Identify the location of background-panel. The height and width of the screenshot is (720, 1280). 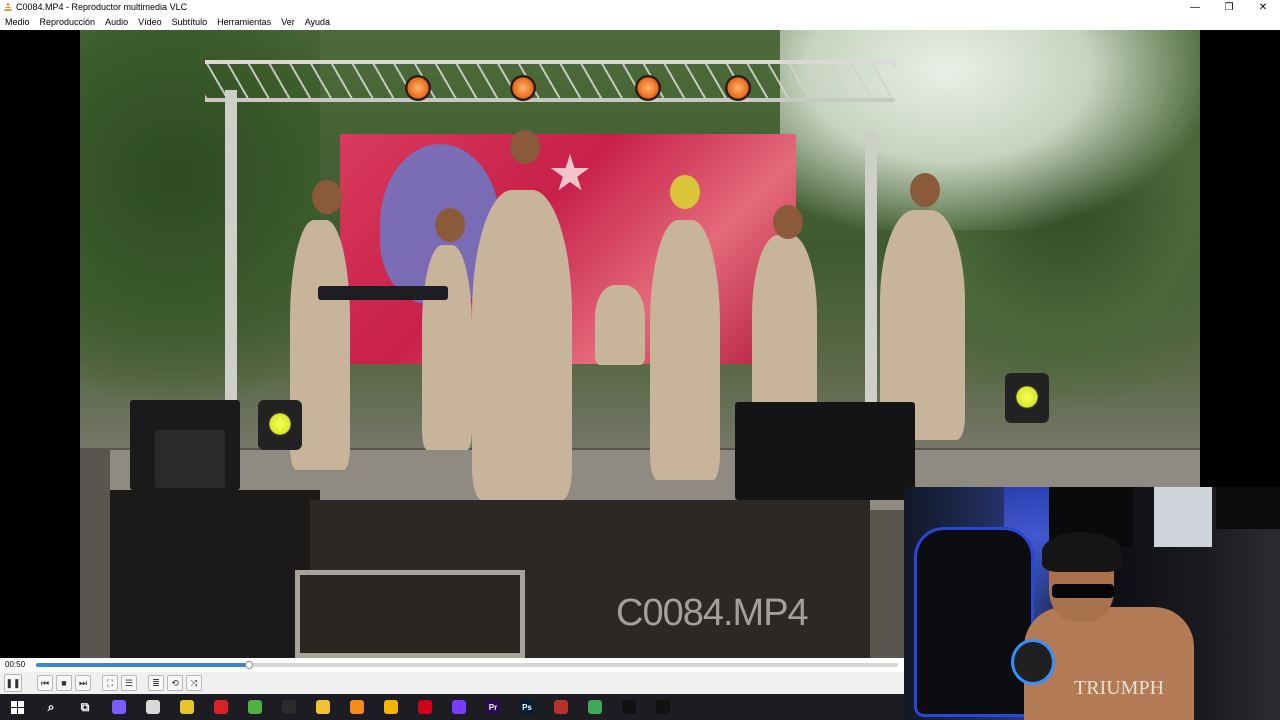
(1183, 517).